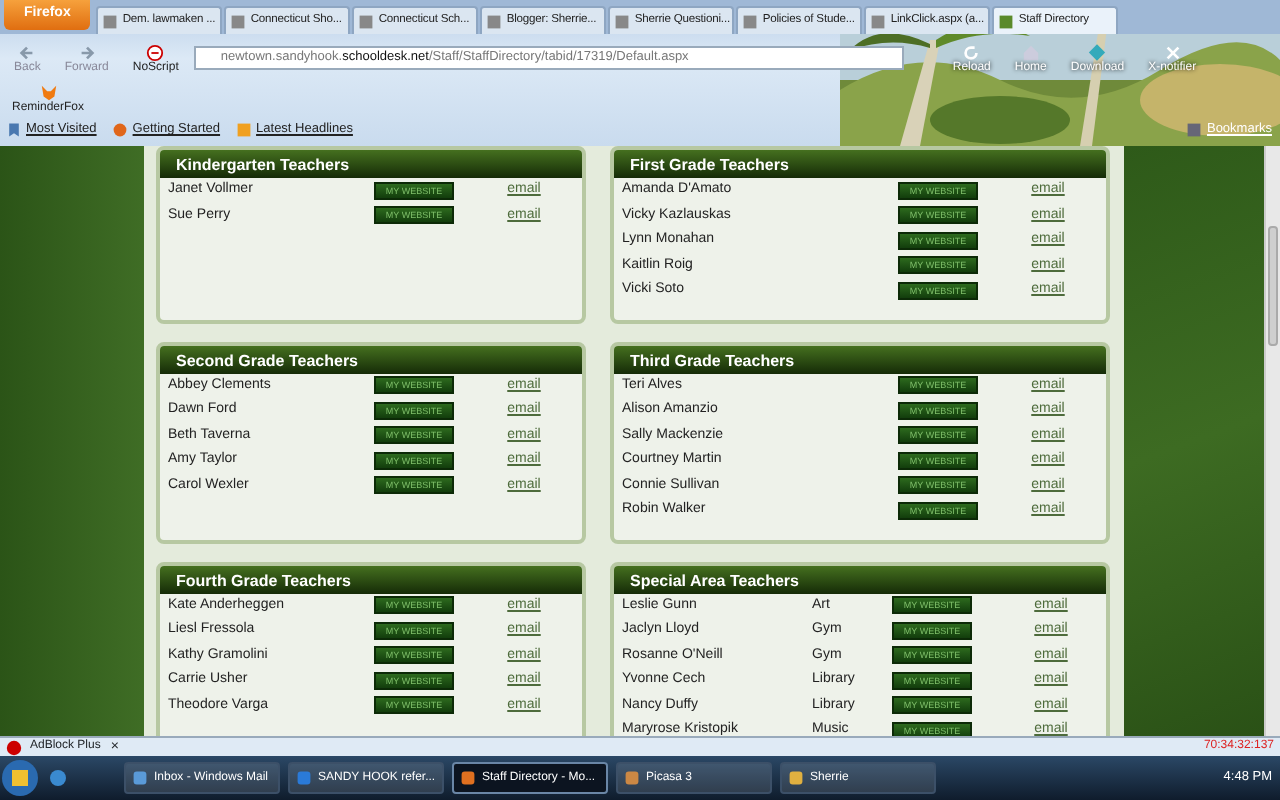 This screenshot has height=800, width=1280. What do you see at coordinates (371, 359) in the screenshot?
I see `section-heading: Second Grade Teachers` at bounding box center [371, 359].